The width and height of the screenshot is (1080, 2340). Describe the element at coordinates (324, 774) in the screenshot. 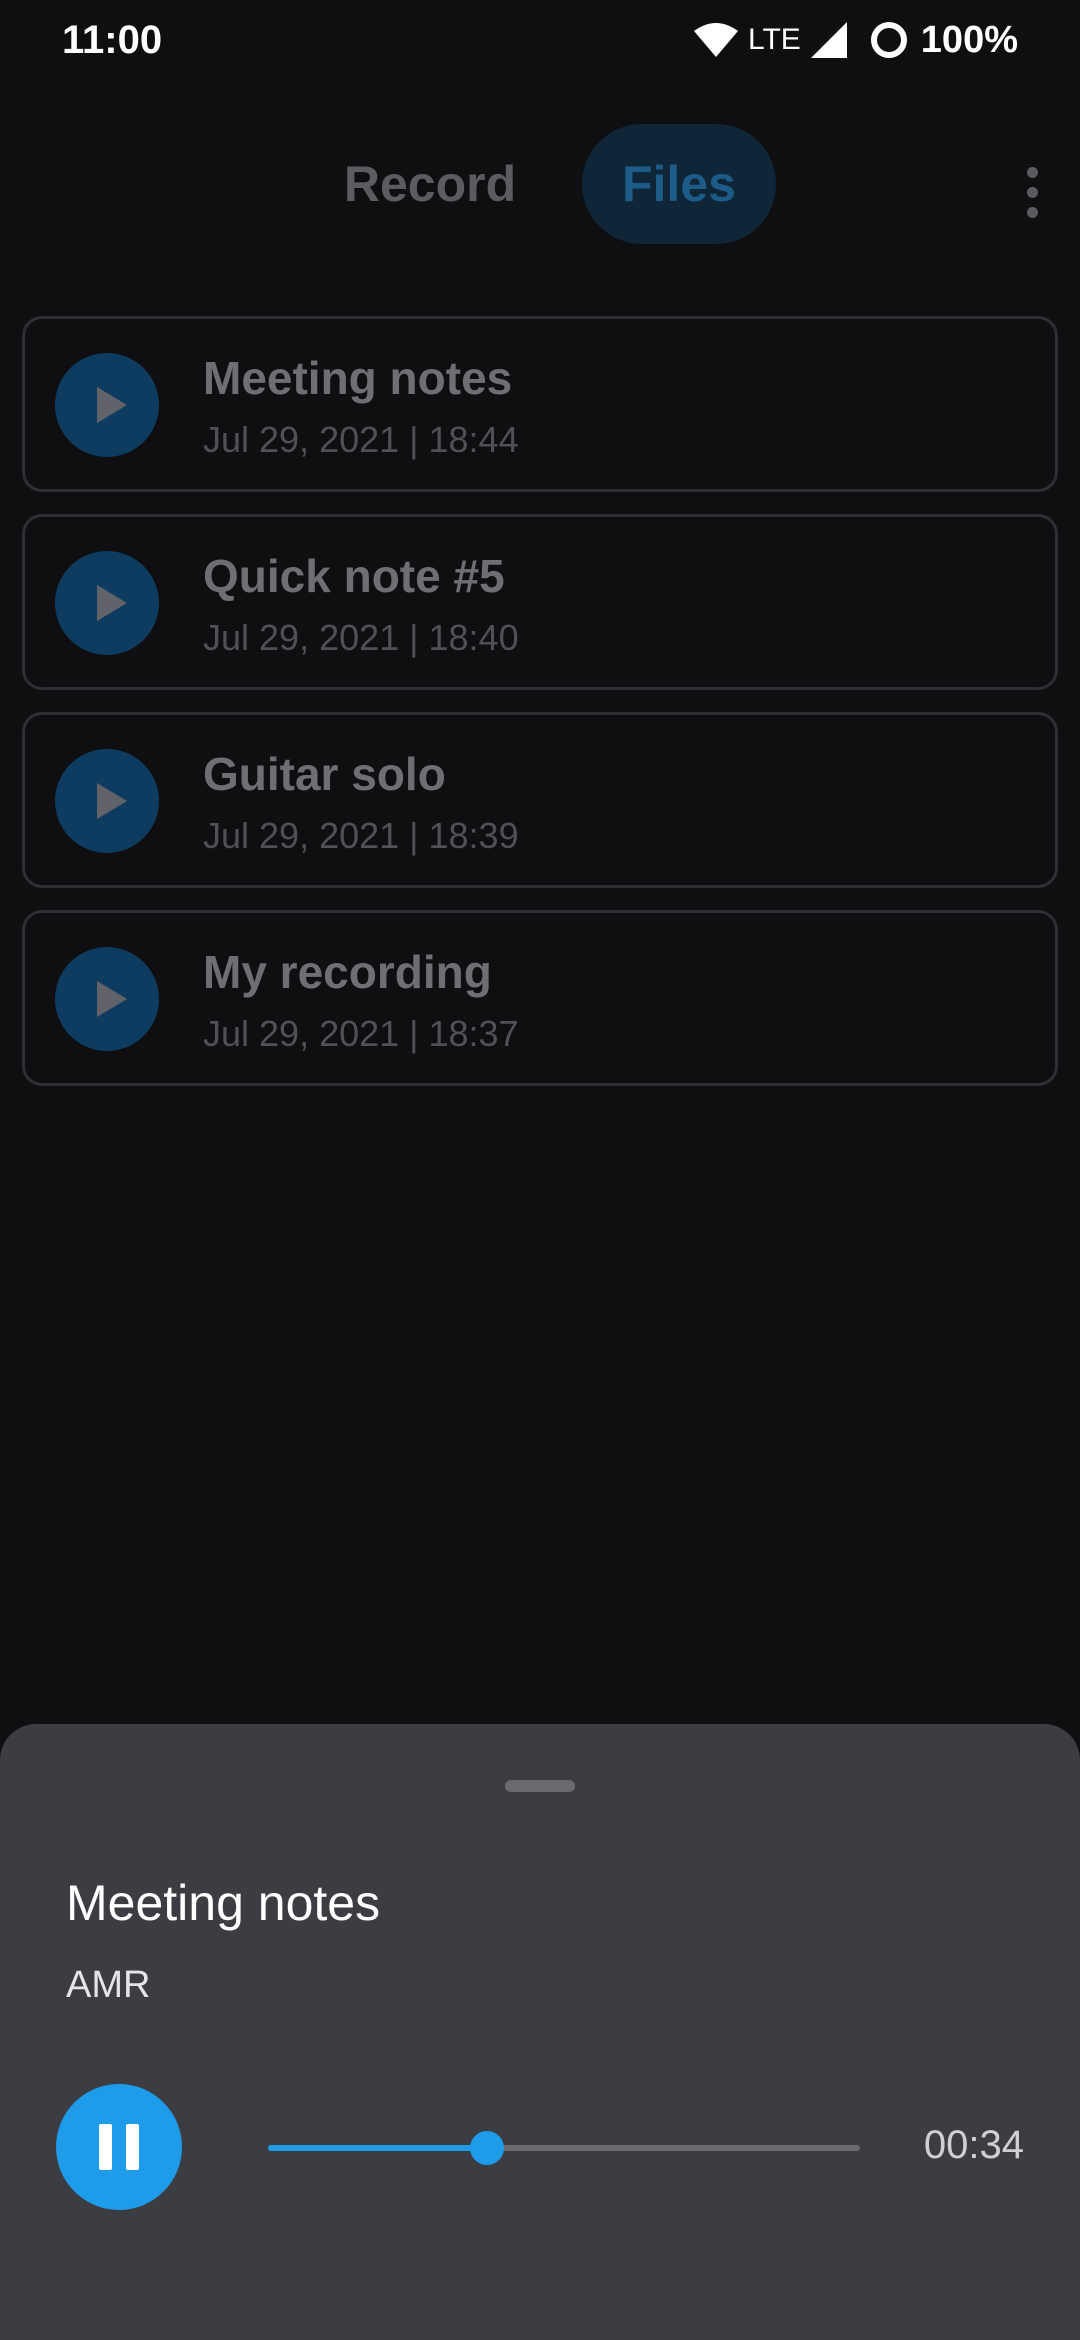

I see `recording-title: Guitar solo` at that location.